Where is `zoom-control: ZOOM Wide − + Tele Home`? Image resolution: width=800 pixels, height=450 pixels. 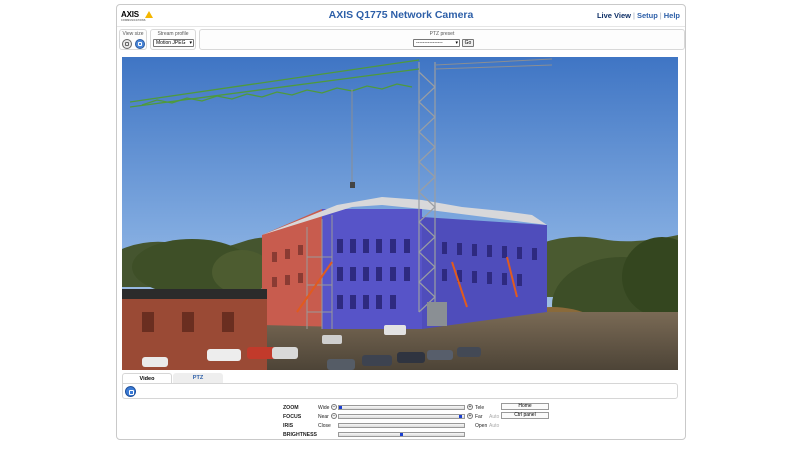
zoom-control: ZOOM Wide − + Tele Home is located at coordinates (418, 407).